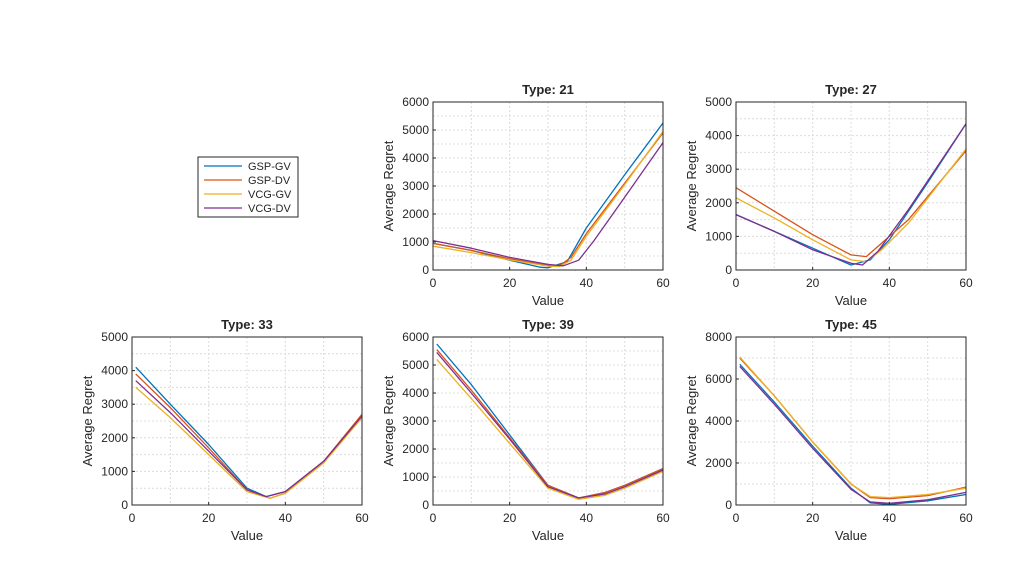 The width and height of the screenshot is (1023, 582). What do you see at coordinates (851, 324) in the screenshot?
I see `chart-title: Type: 45` at bounding box center [851, 324].